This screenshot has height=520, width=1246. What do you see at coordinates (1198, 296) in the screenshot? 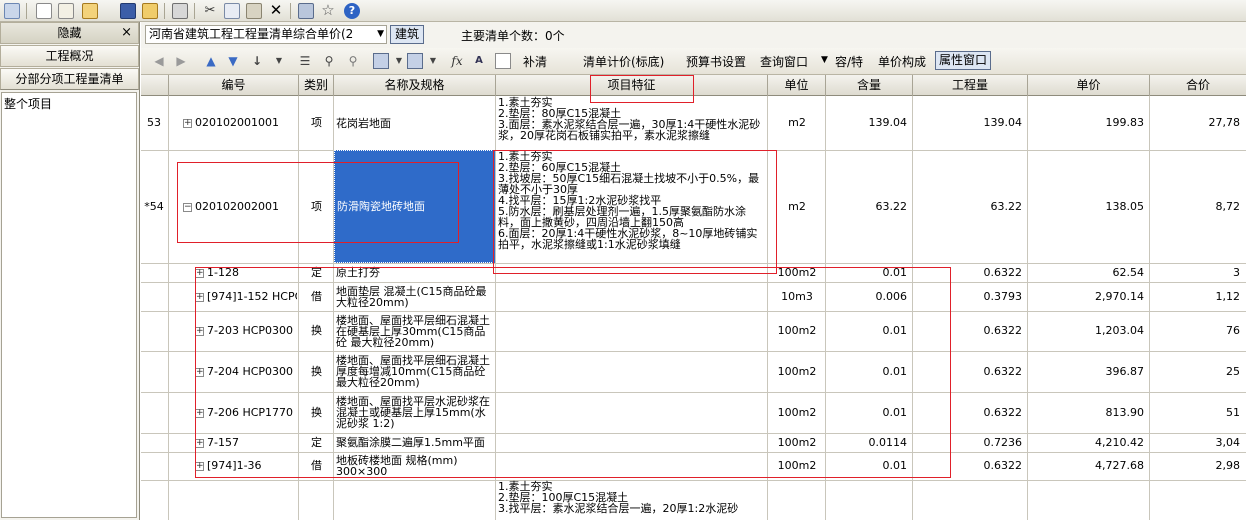
I see `cell-total: 1,12` at bounding box center [1198, 296].